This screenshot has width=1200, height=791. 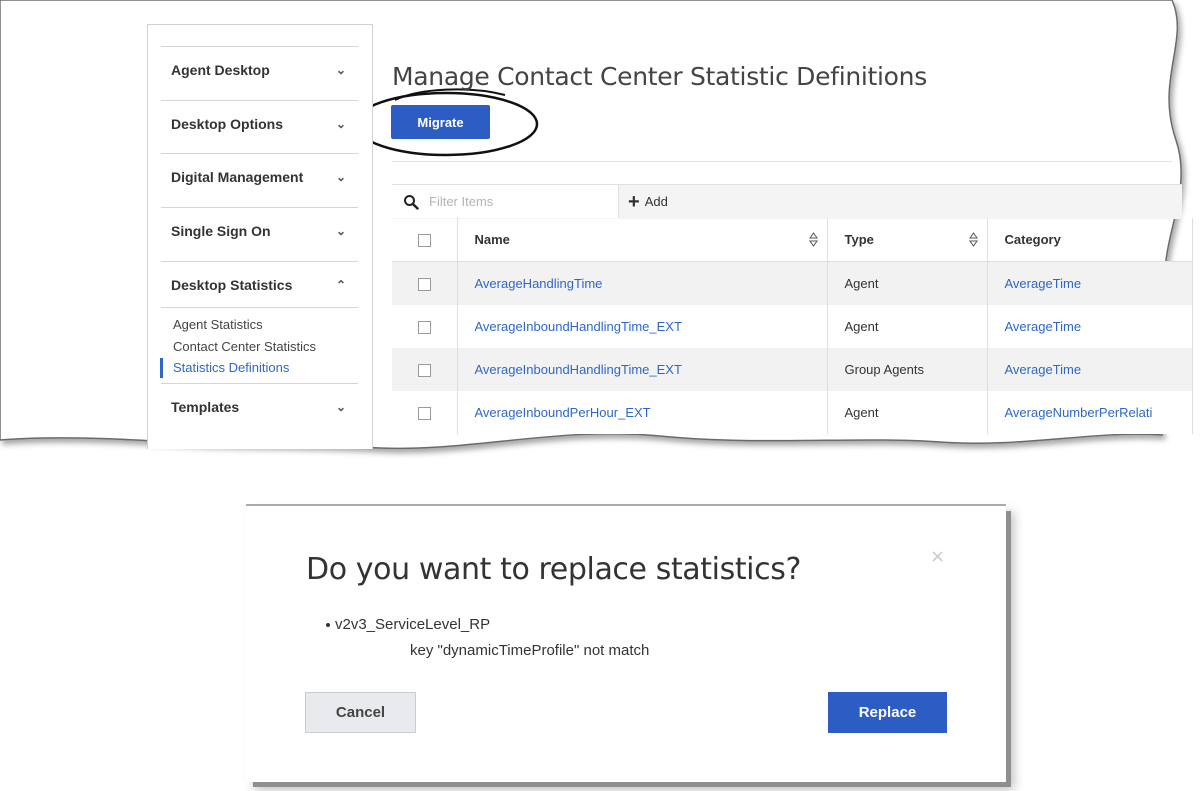 I want to click on conflict-item-detail: key "dynamicTimeProfile" not match, so click(x=530, y=650).